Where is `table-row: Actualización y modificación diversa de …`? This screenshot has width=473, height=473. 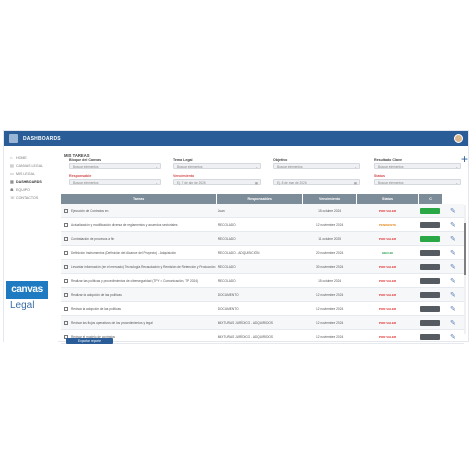
table-row: Actualización y modificación diversa de … is located at coordinates (262, 224).